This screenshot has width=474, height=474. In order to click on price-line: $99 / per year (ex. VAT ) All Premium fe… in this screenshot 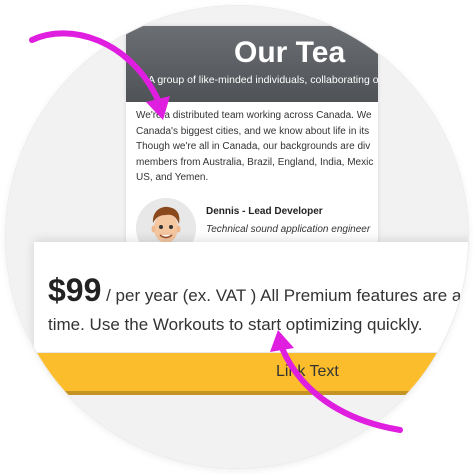, I will do `click(258, 290)`.